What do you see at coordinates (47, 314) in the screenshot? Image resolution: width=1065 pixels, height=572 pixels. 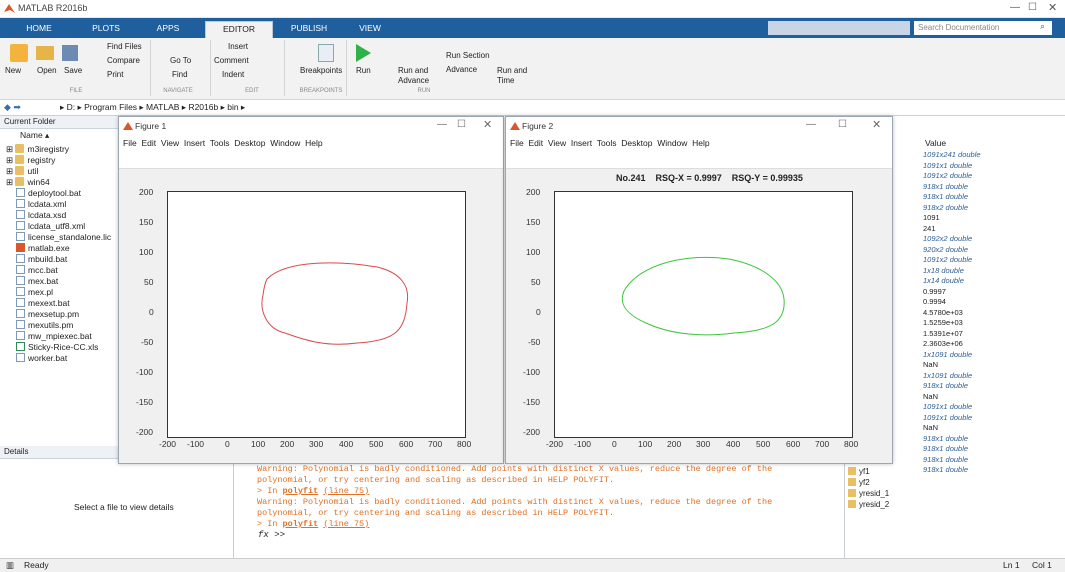 I see `folder-list-item: mexsetup.pm` at bounding box center [47, 314].